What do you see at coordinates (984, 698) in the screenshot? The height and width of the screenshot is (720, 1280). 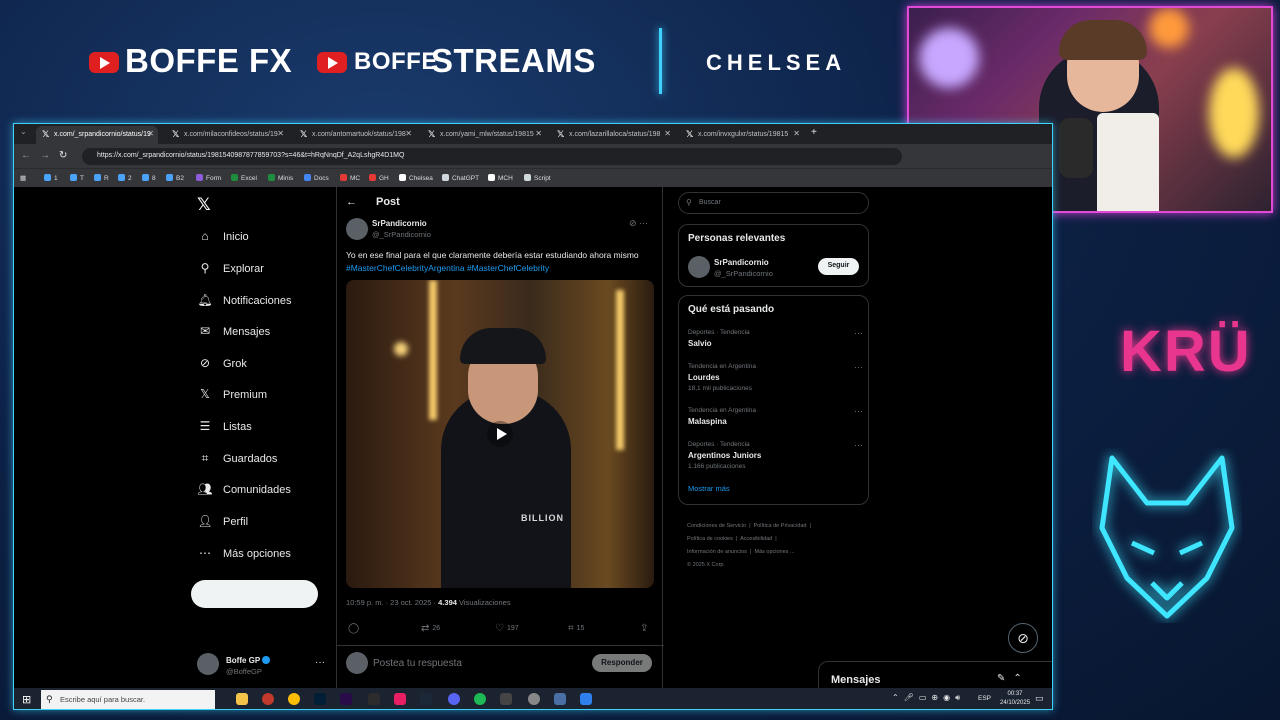 I see `language-indicator: ESP` at bounding box center [984, 698].